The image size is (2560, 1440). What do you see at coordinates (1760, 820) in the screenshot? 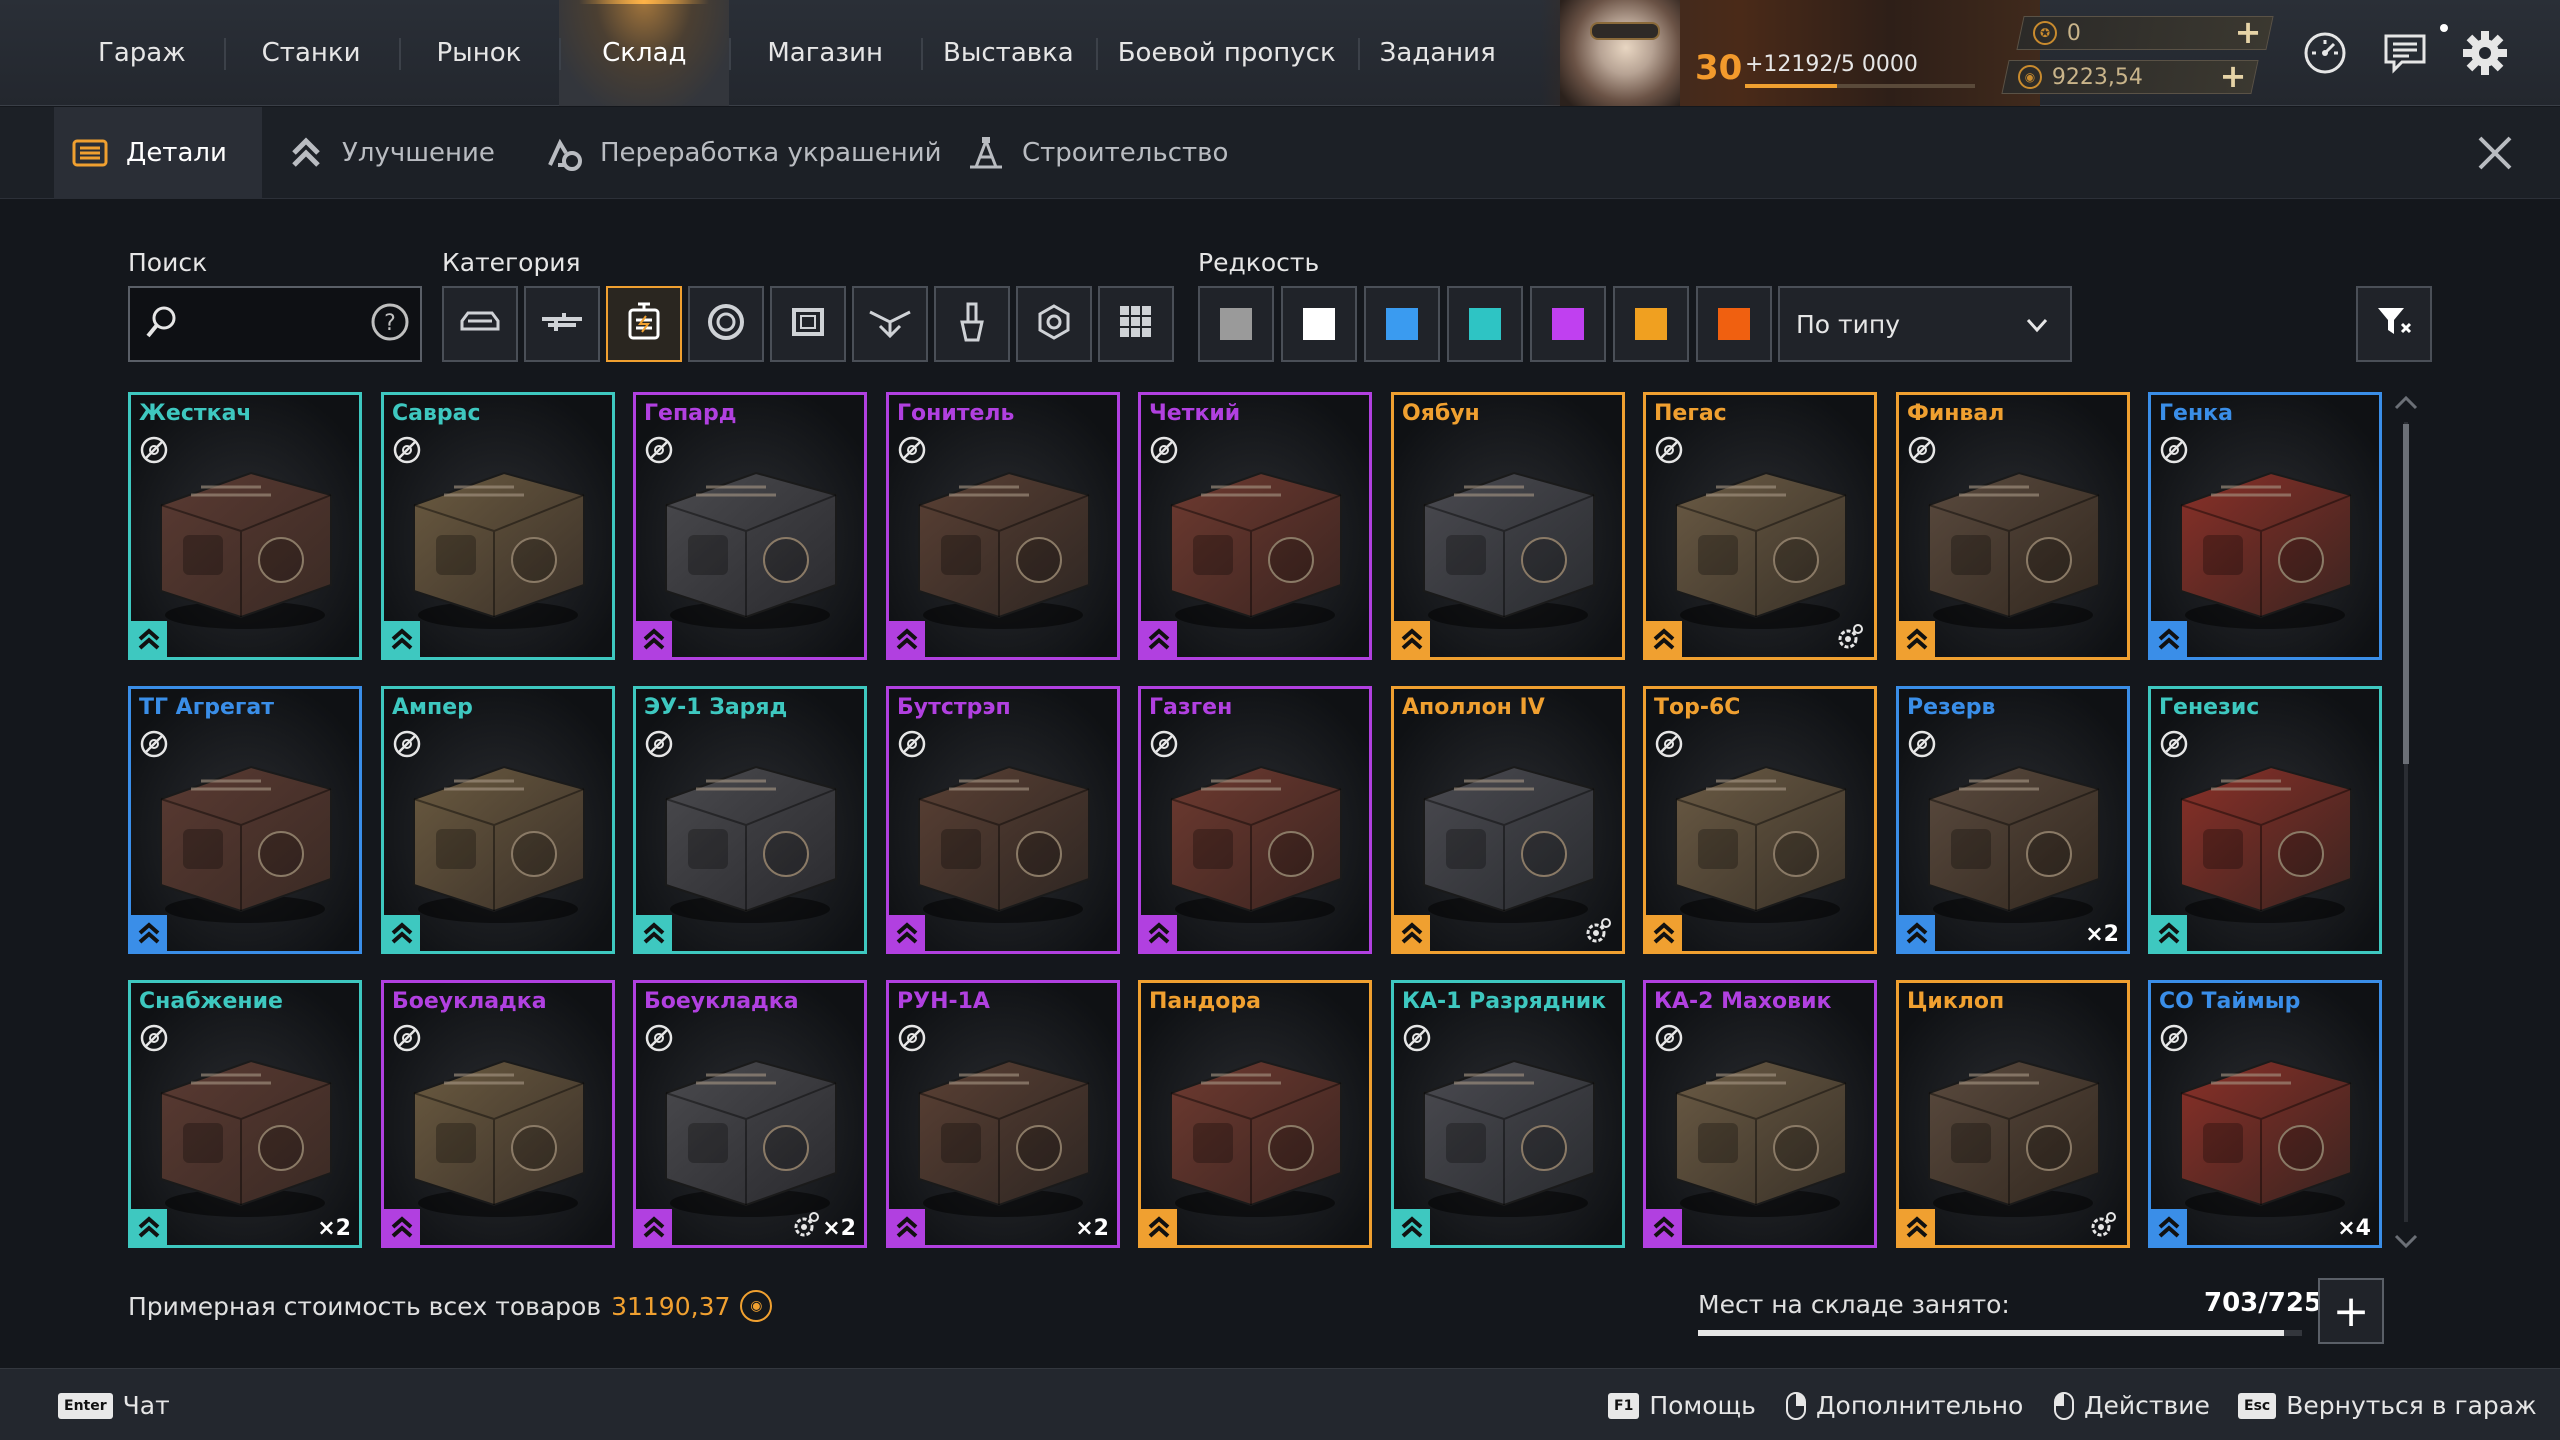
I see `item-card: Тор-6С` at bounding box center [1760, 820].